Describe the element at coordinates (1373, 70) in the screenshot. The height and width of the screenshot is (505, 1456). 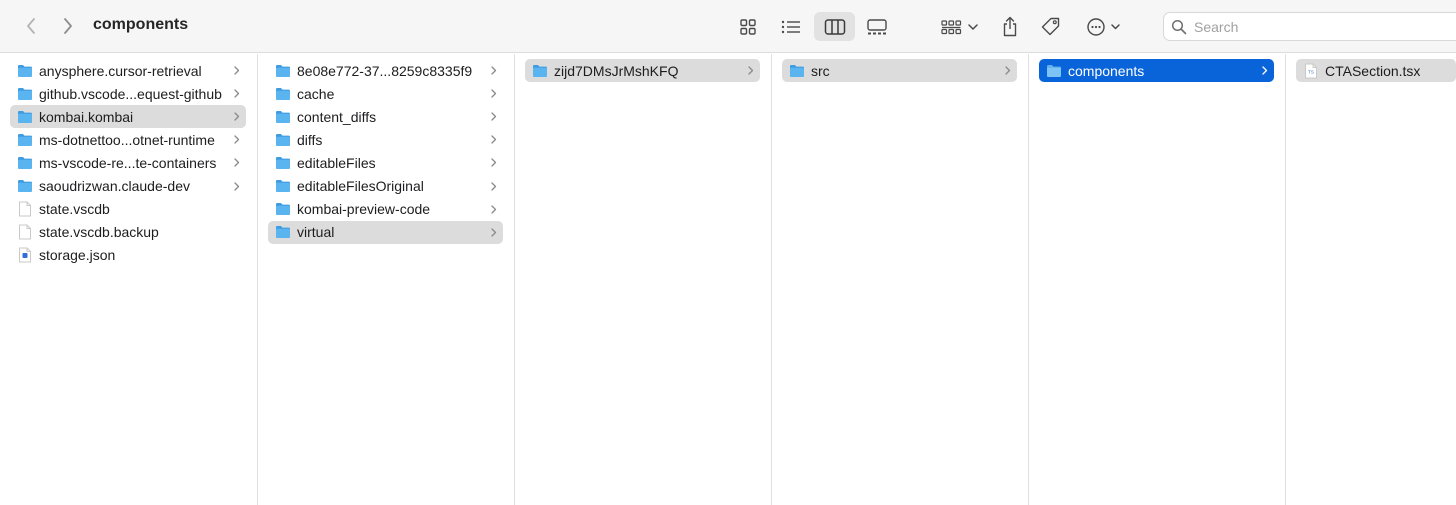
I see `item-label: CTASection.tsx` at that location.